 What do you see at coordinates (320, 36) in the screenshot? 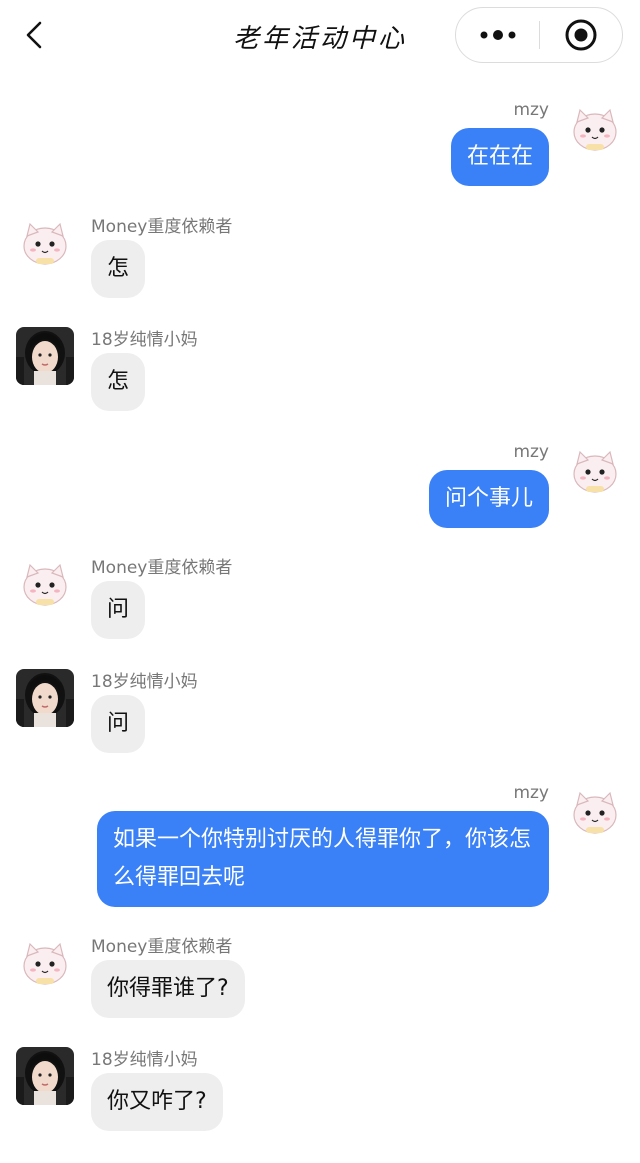
I see `top-bar: 老年活动中心` at bounding box center [320, 36].